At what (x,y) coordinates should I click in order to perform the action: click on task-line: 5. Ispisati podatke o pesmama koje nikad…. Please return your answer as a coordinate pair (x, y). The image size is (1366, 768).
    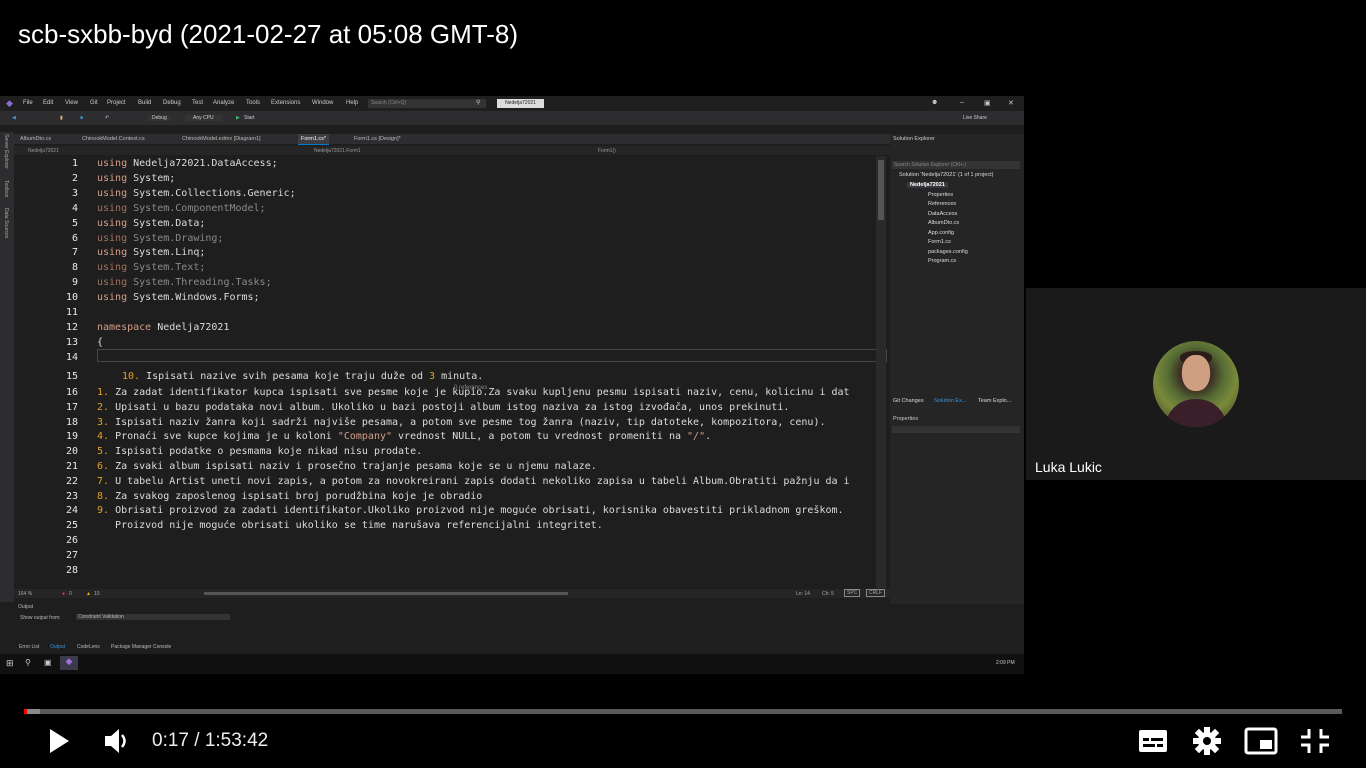
    Looking at the image, I should click on (259, 451).